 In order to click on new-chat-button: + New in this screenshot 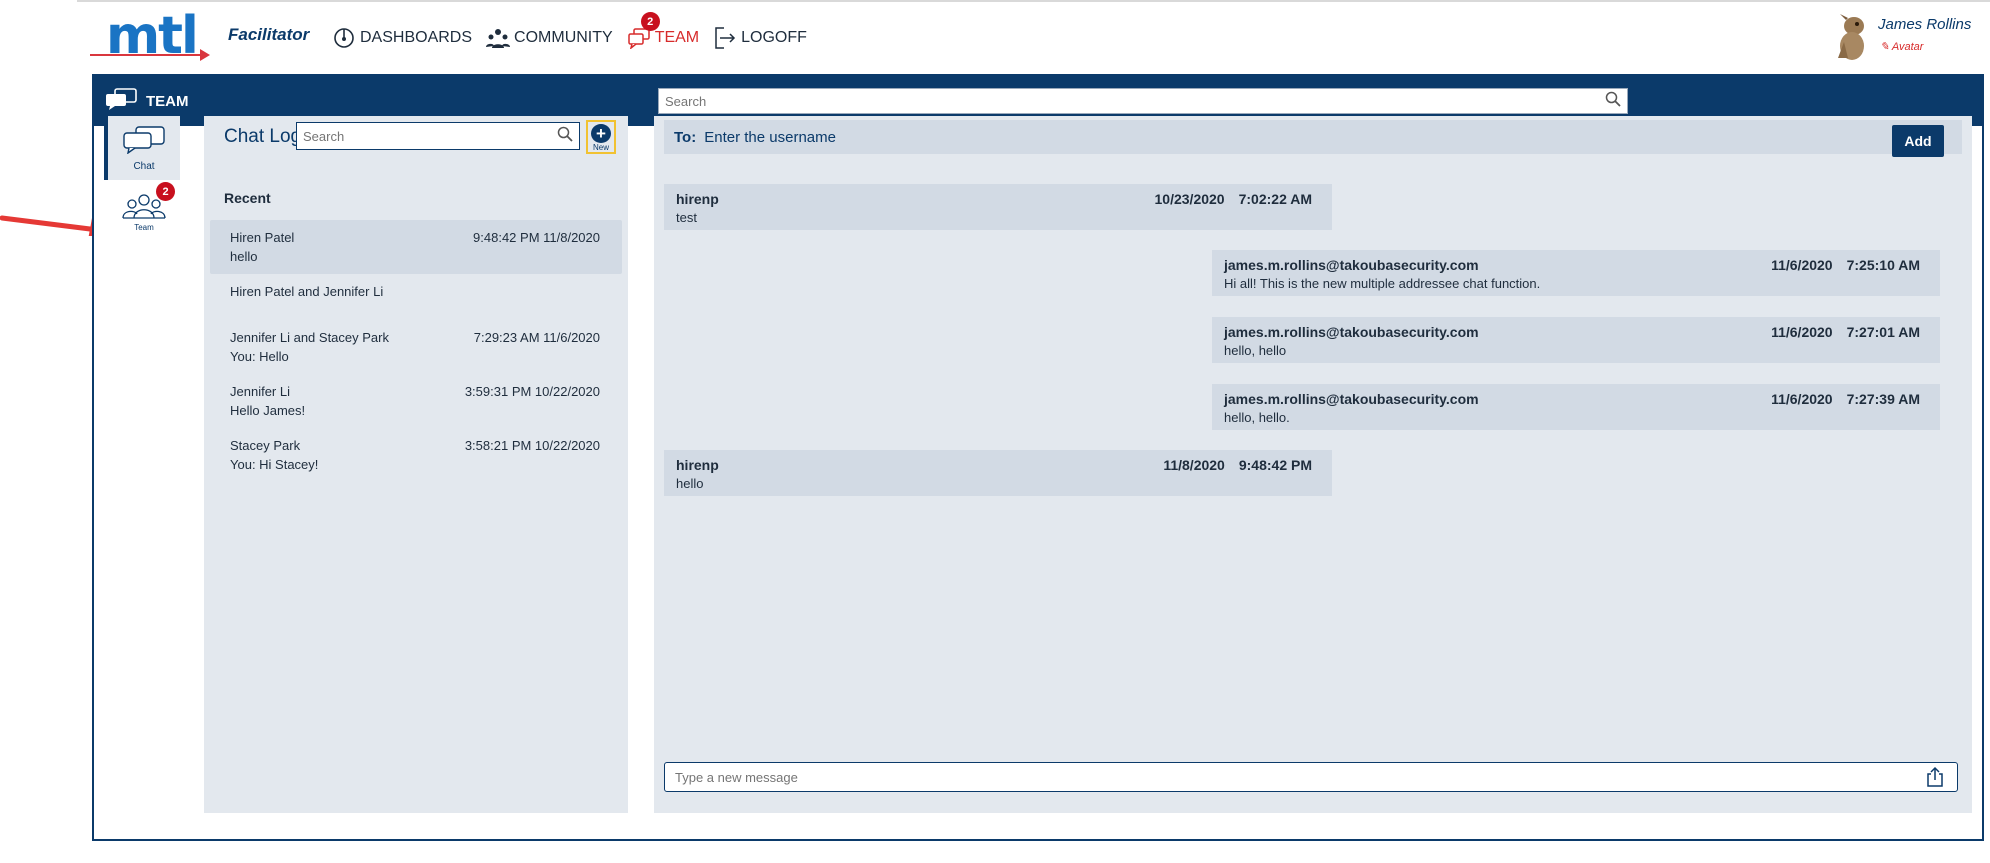, I will do `click(601, 137)`.